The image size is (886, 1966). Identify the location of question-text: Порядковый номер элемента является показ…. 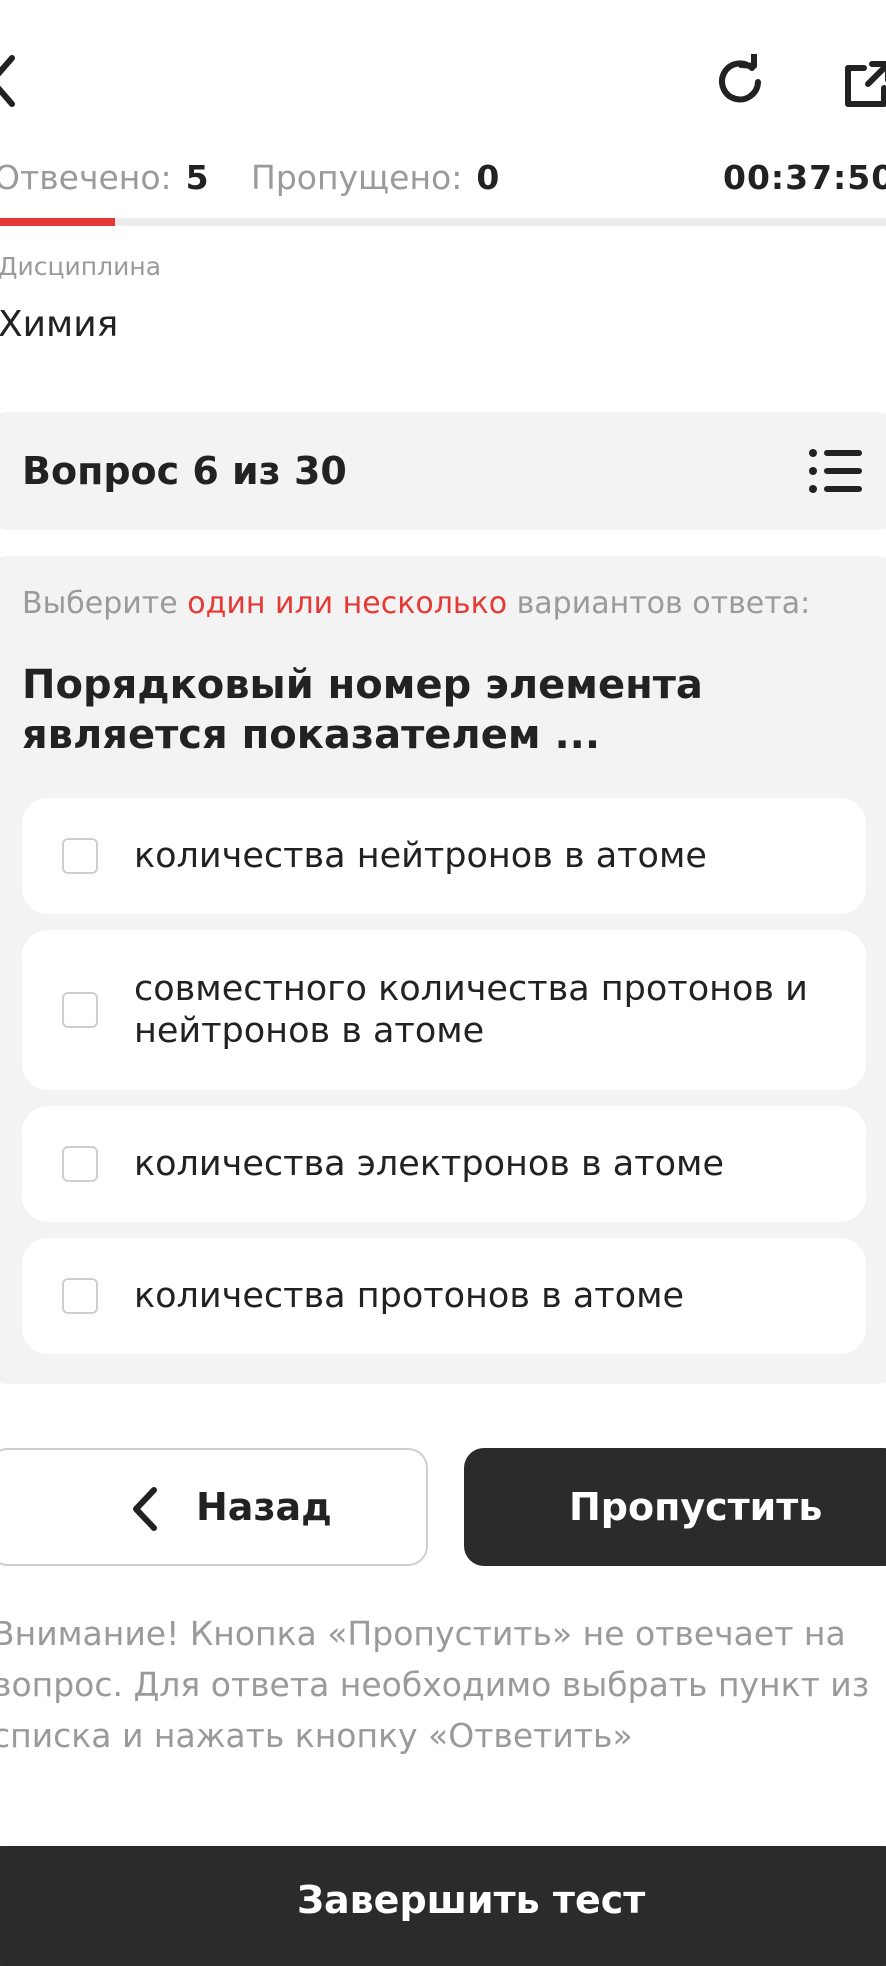
(362, 710).